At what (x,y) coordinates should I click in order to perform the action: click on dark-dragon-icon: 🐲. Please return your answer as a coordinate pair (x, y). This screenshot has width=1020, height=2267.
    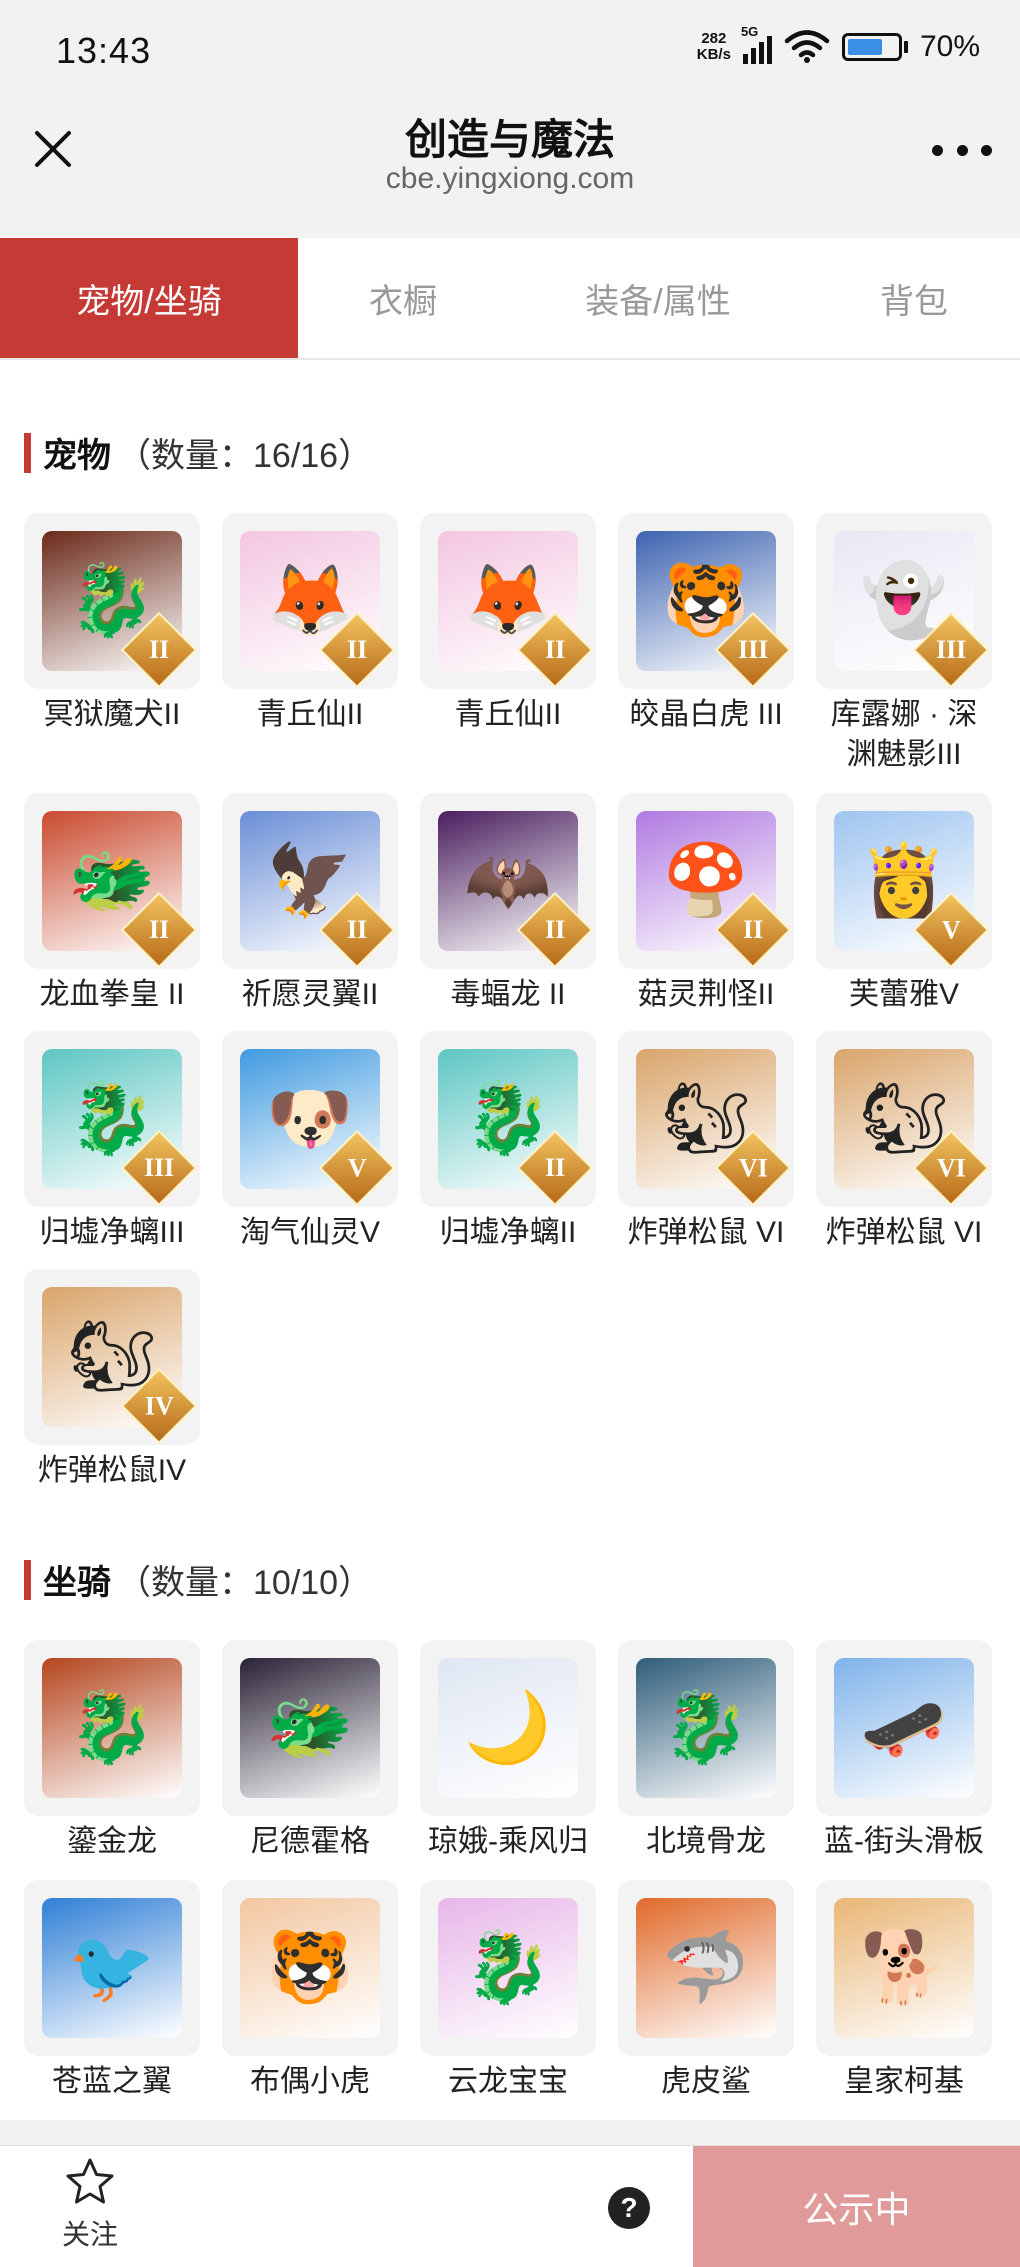
    Looking at the image, I should click on (310, 1728).